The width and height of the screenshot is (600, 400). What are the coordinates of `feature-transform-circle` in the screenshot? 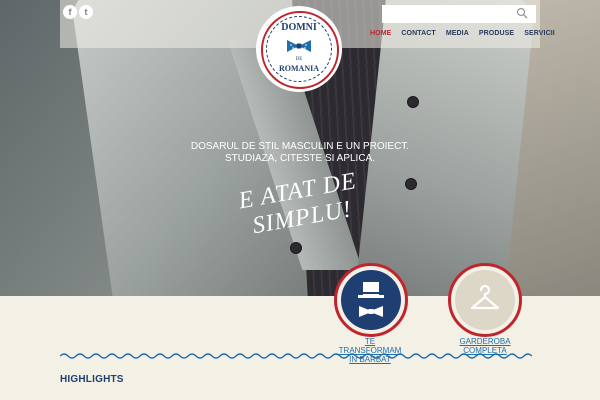 It's located at (371, 300).